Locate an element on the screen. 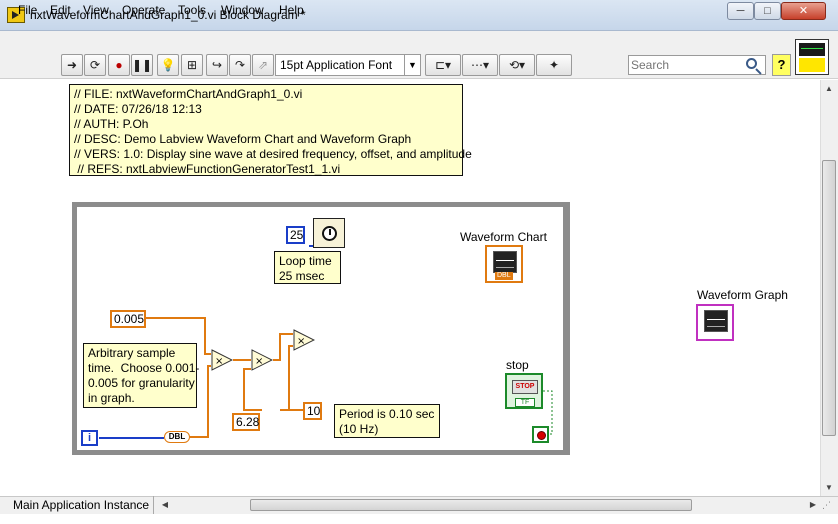 The height and width of the screenshot is (524, 838). sample-time-constant: 0.005 is located at coordinates (128, 319).